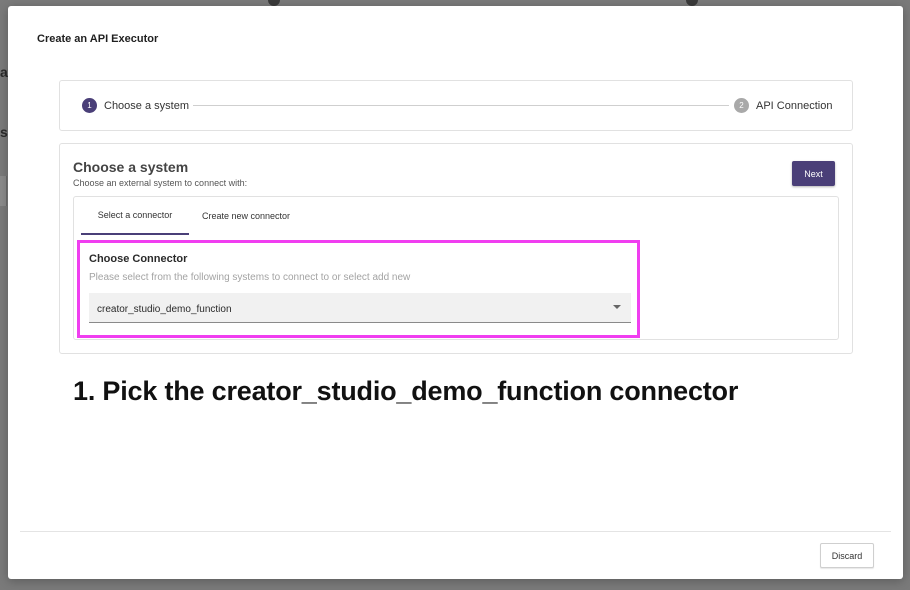 This screenshot has height=590, width=910. Describe the element at coordinates (138, 259) in the screenshot. I see `choose-connector-title: Choose Connector` at that location.